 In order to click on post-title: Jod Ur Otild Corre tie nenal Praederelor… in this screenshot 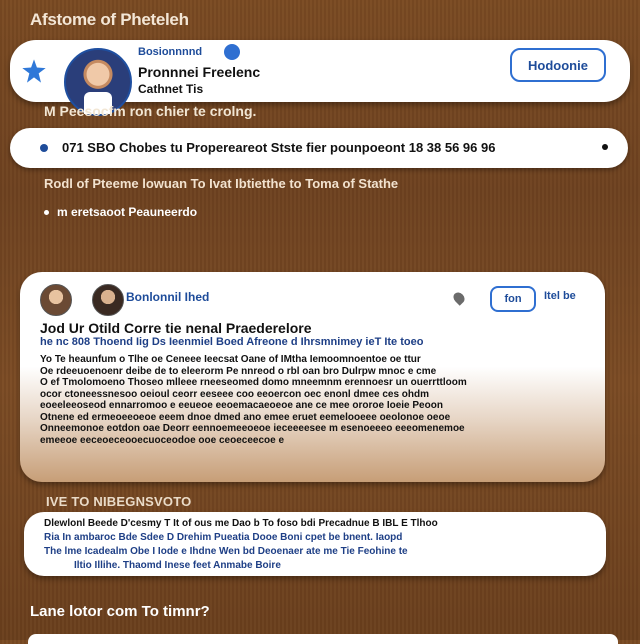, I will do `click(176, 328)`.